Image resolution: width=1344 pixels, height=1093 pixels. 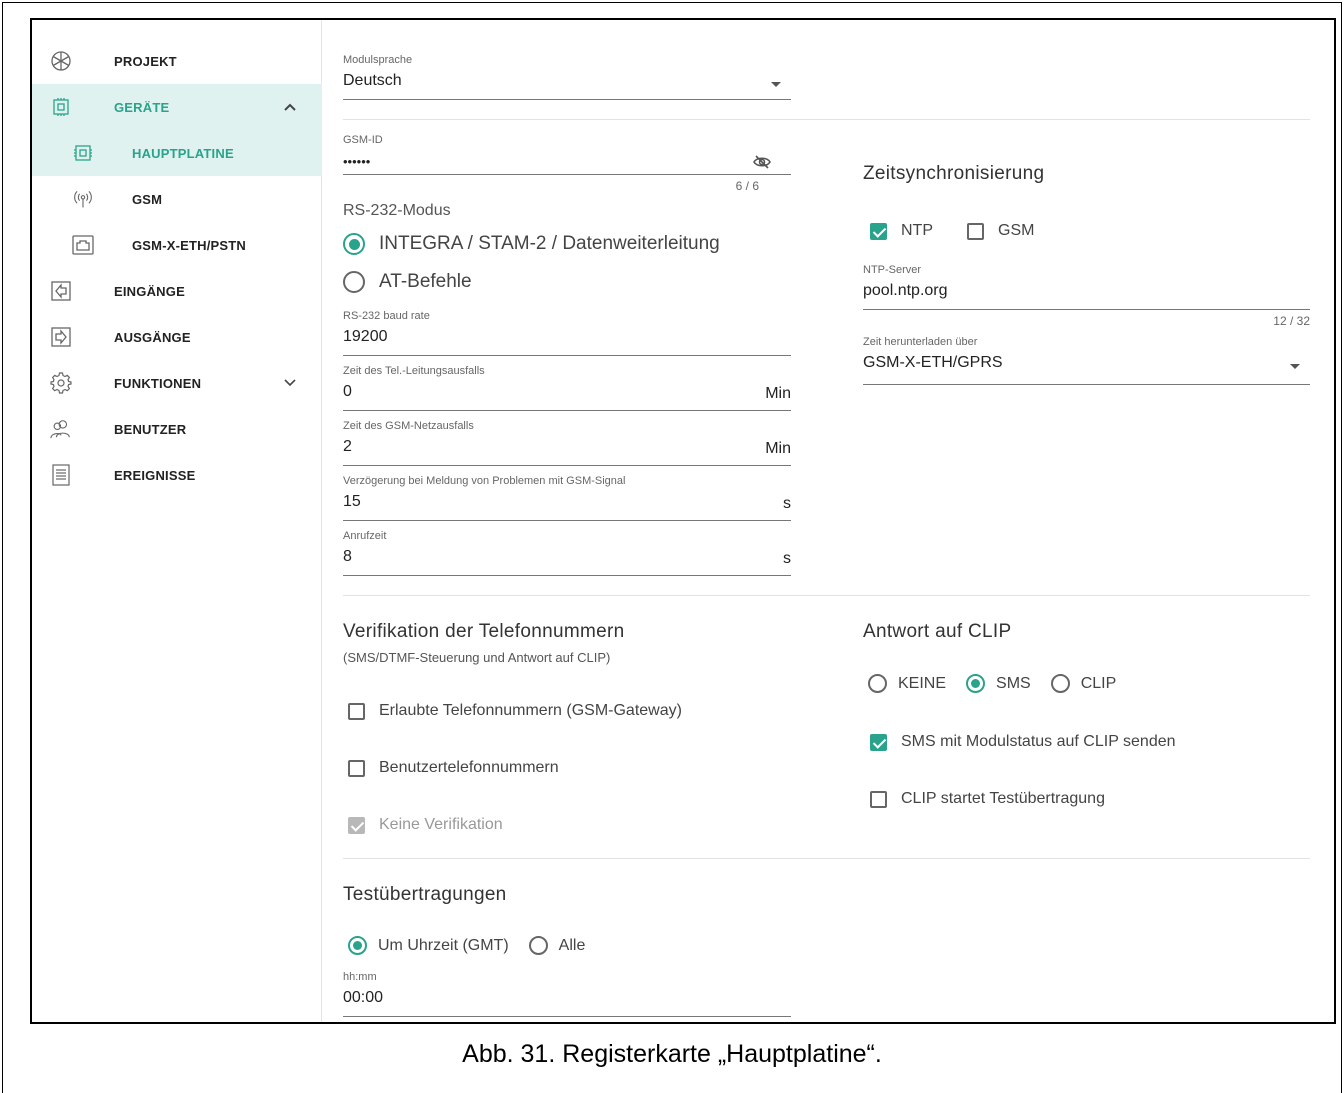 I want to click on gsm-checkbox, so click(x=975, y=231).